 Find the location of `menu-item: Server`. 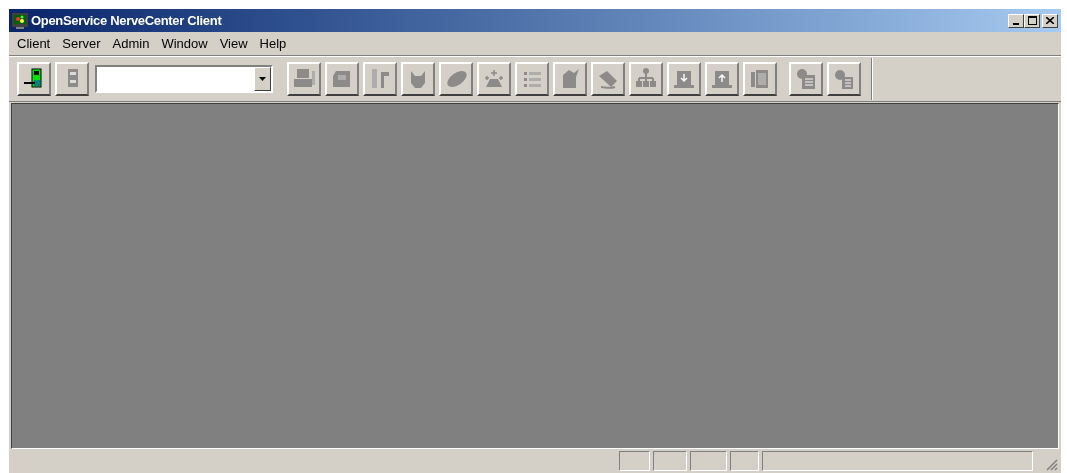

menu-item: Server is located at coordinates (81, 43).